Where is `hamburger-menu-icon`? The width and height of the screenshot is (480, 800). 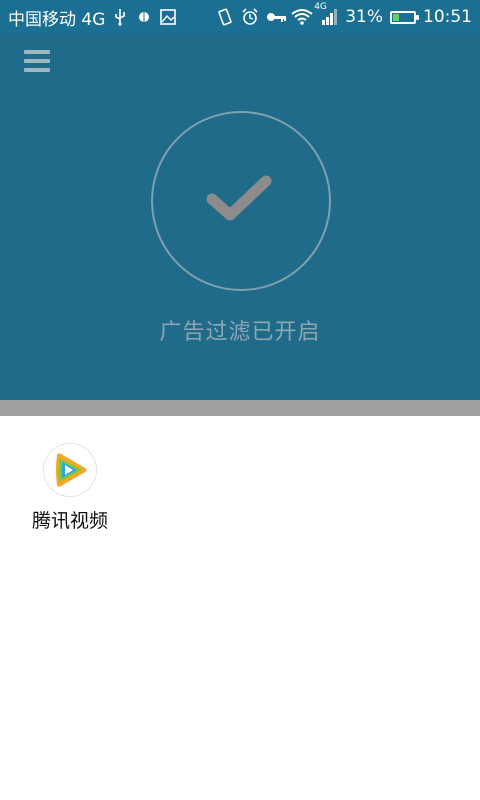
hamburger-menu-icon is located at coordinates (37, 61).